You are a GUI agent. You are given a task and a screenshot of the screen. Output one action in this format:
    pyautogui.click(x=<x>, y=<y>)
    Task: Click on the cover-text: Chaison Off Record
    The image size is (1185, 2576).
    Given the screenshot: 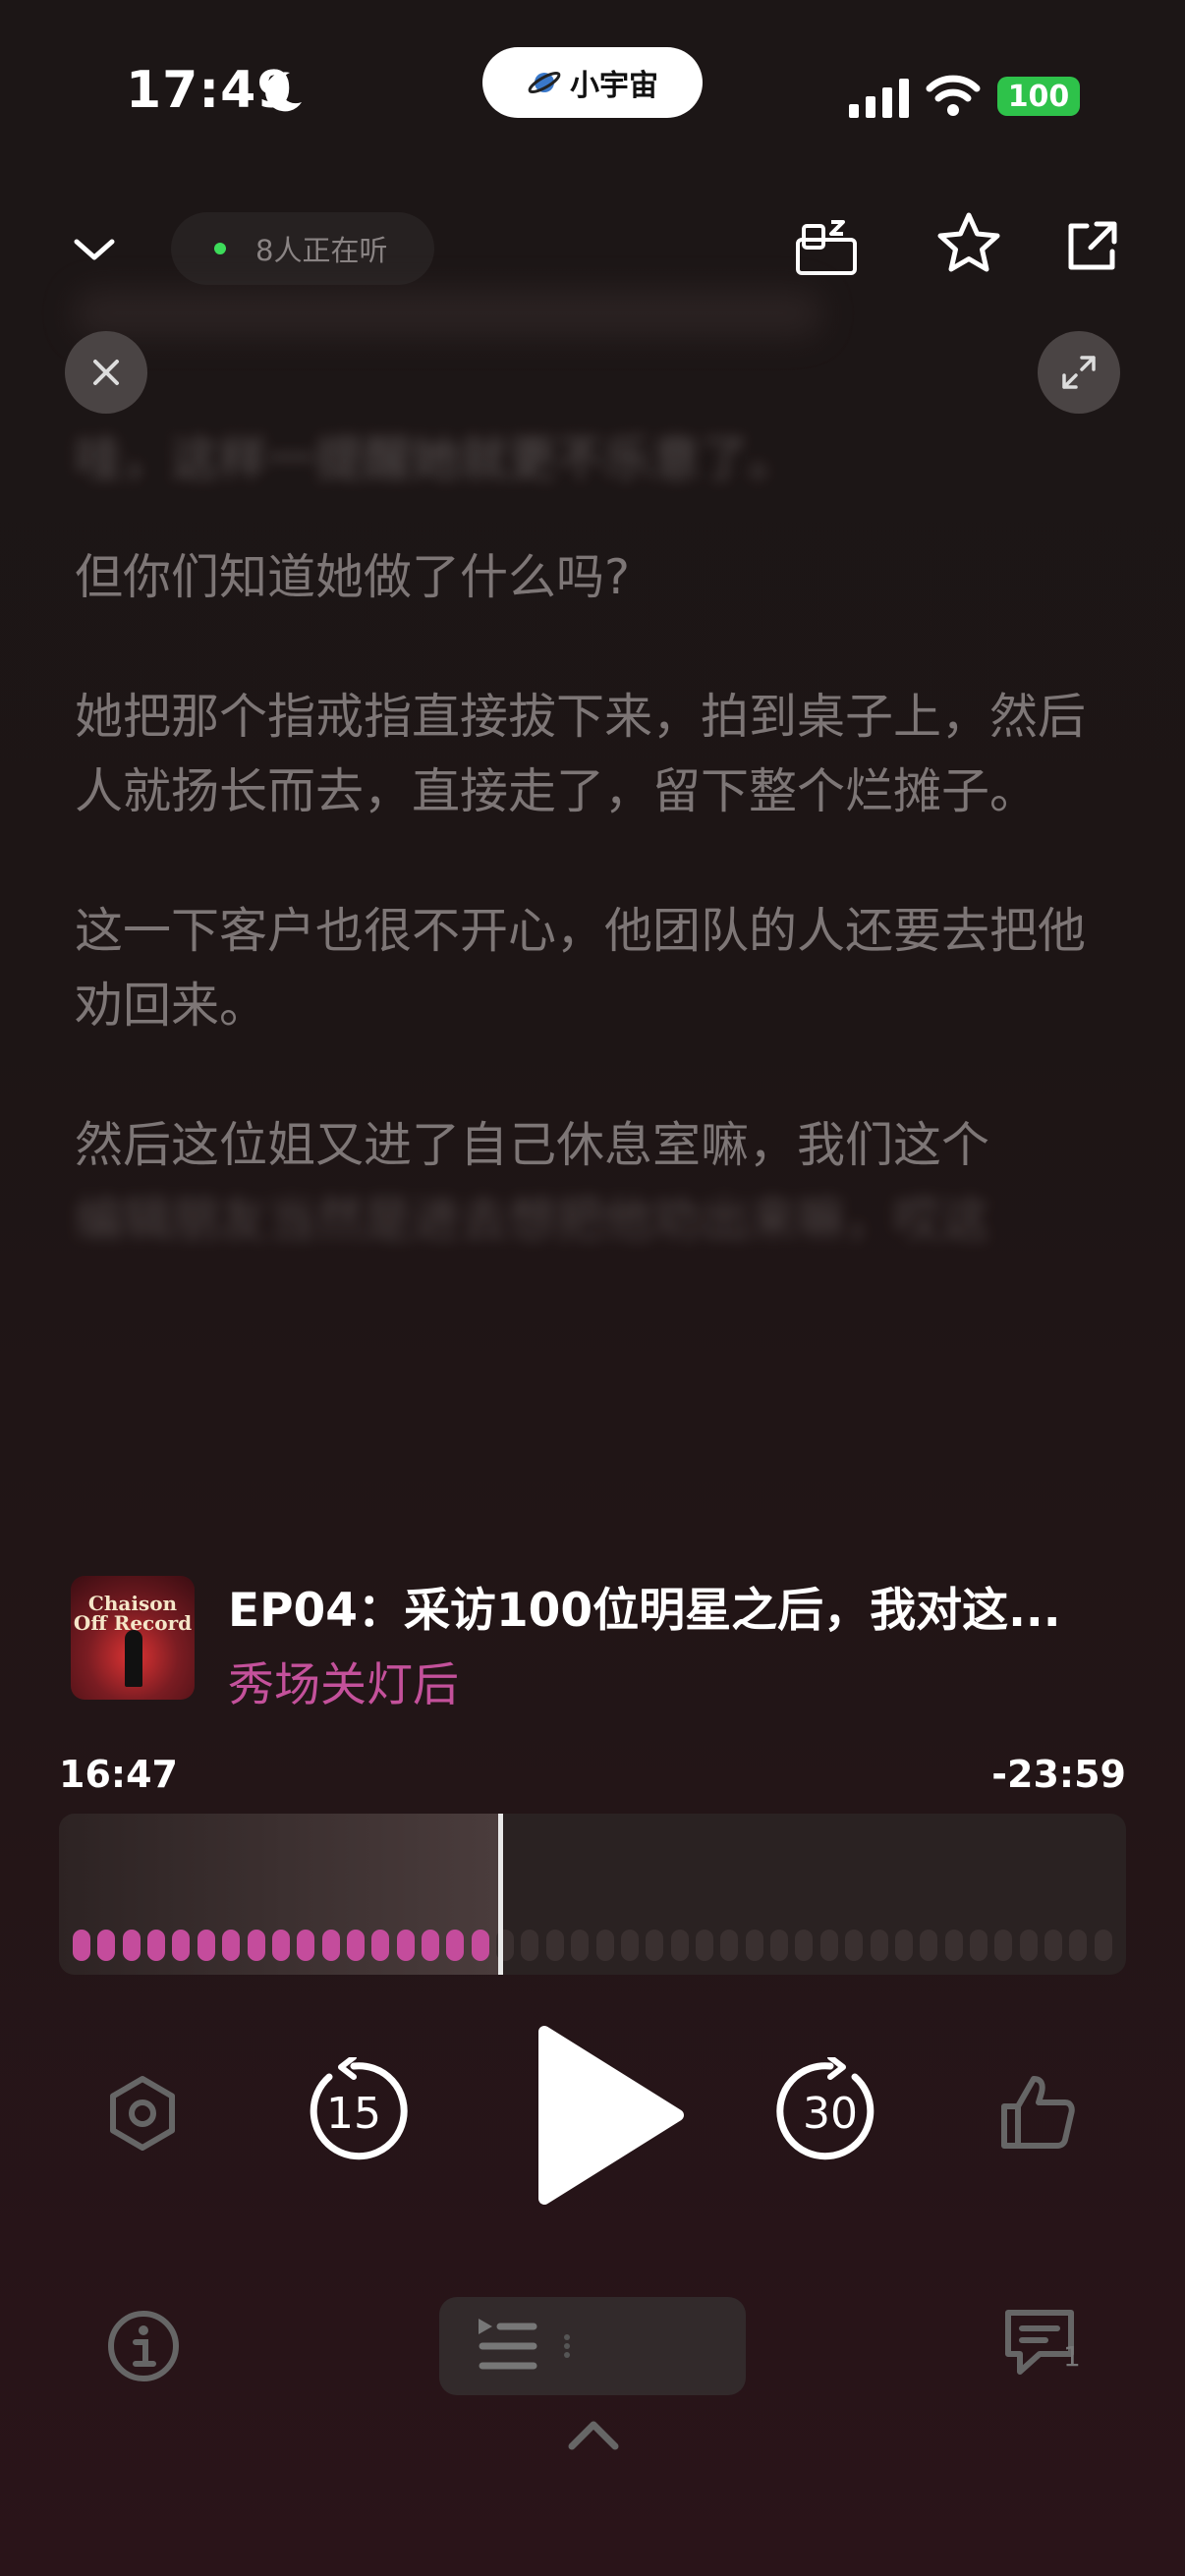 What is the action you would take?
    pyautogui.click(x=133, y=1613)
    